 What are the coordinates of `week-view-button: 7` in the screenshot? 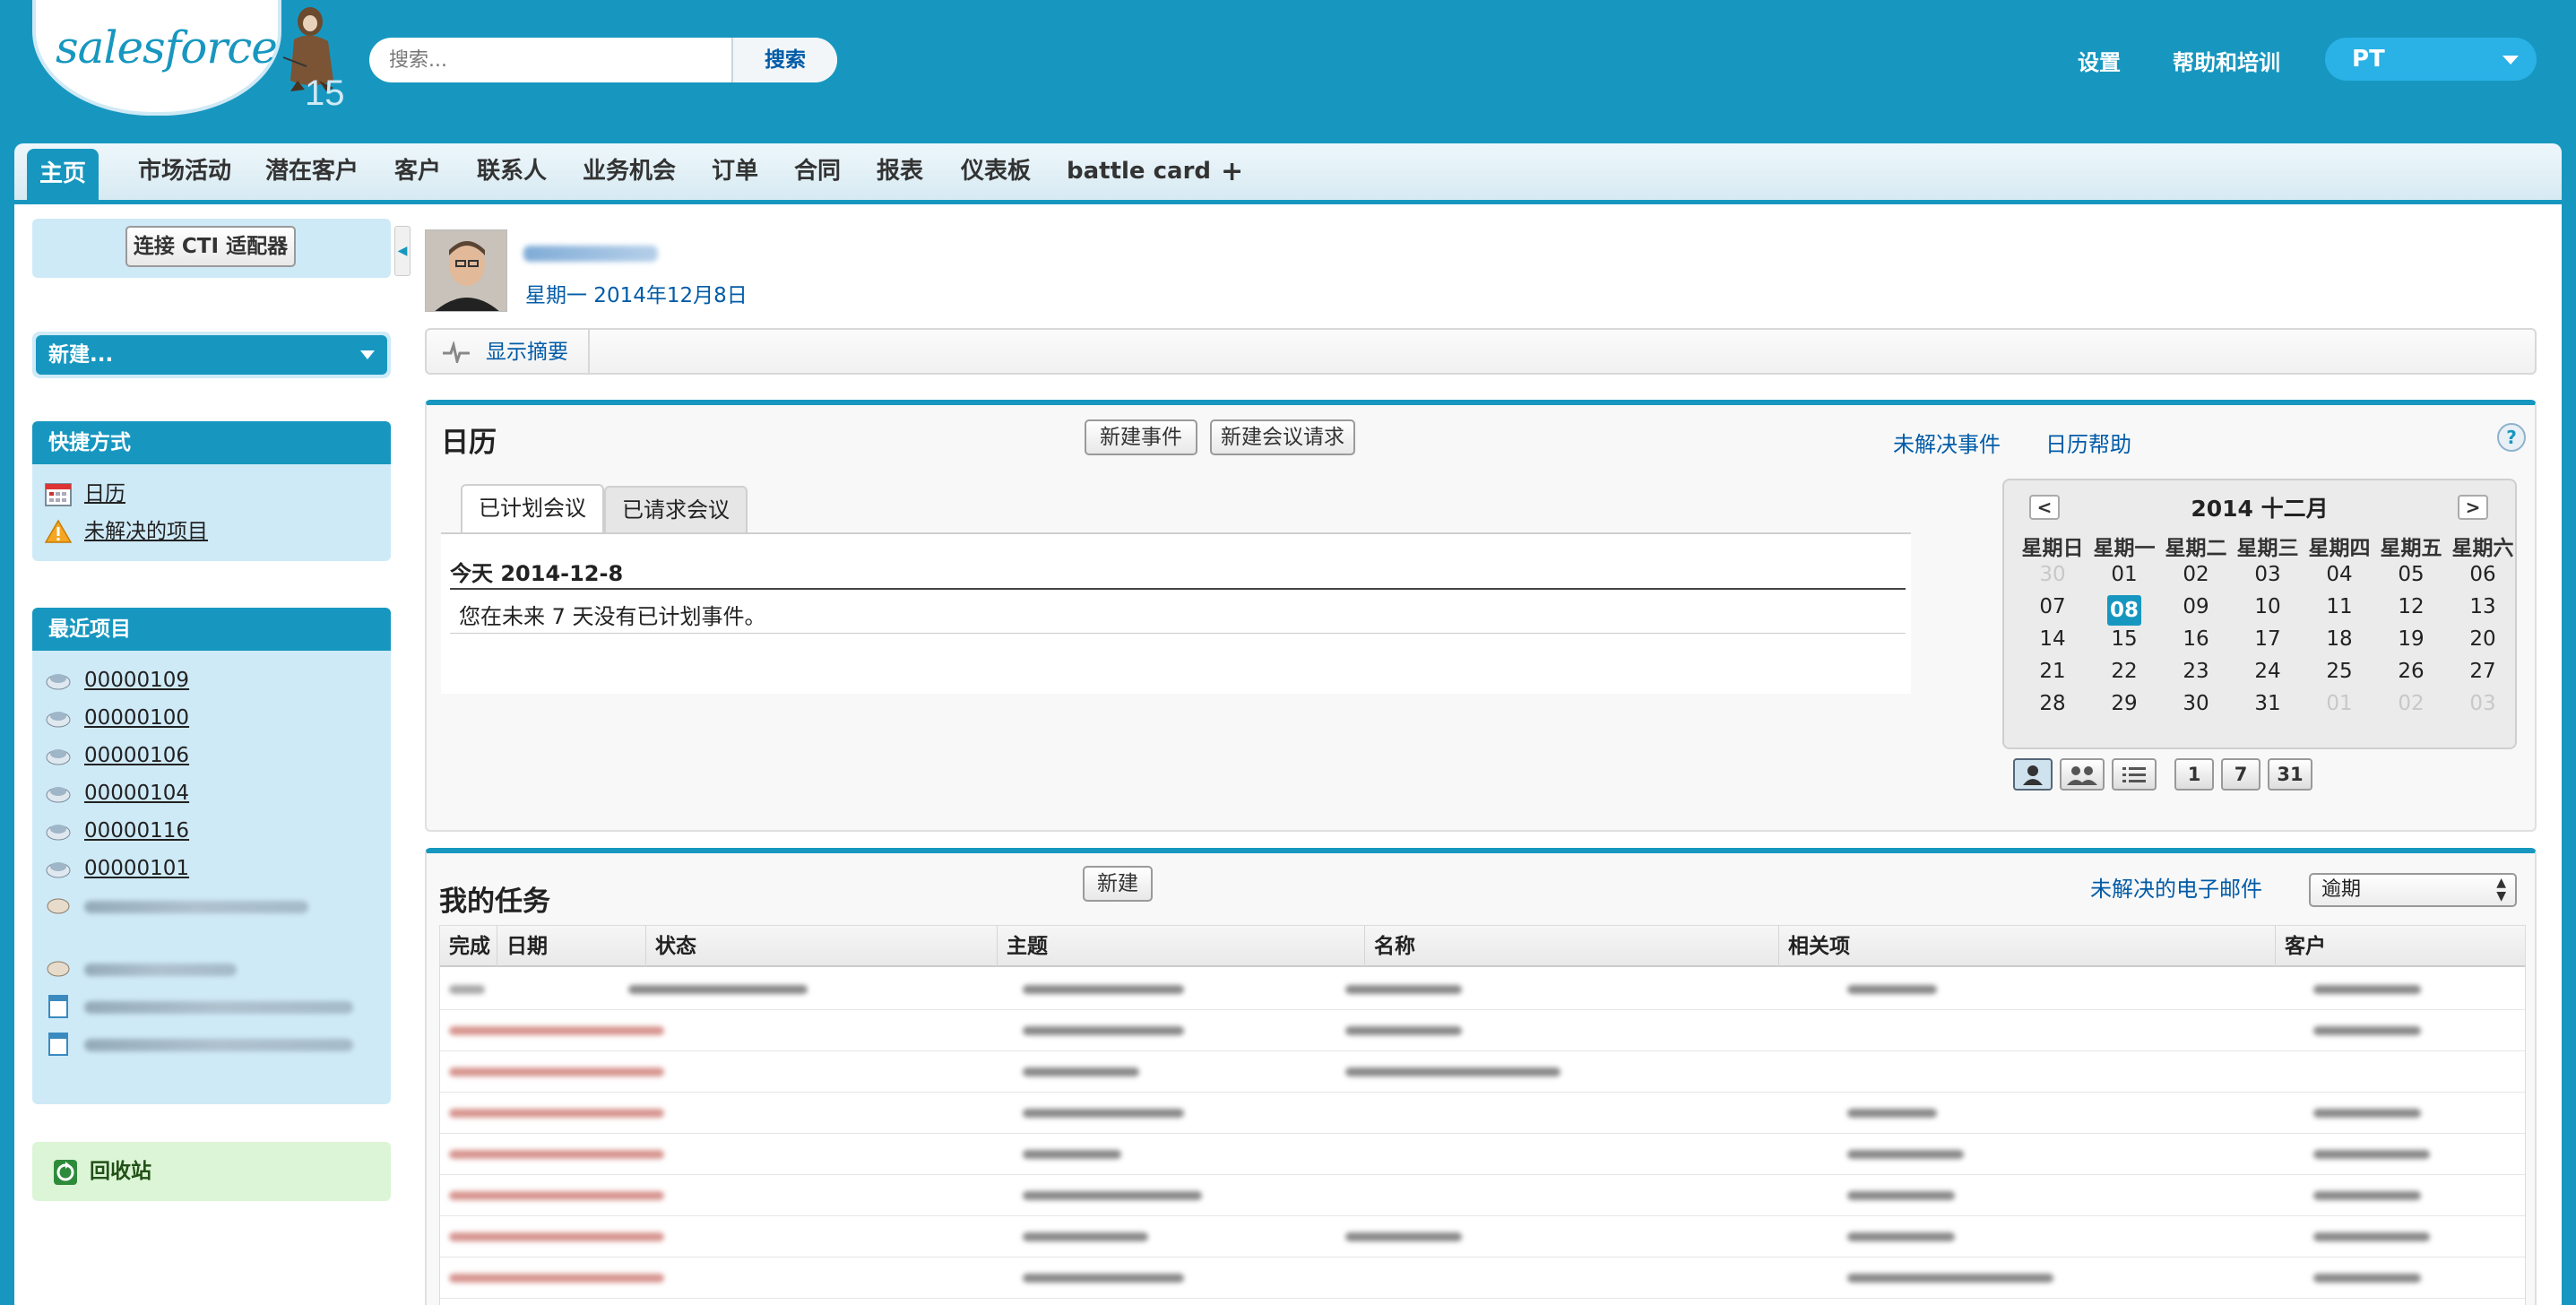 It's located at (2240, 774).